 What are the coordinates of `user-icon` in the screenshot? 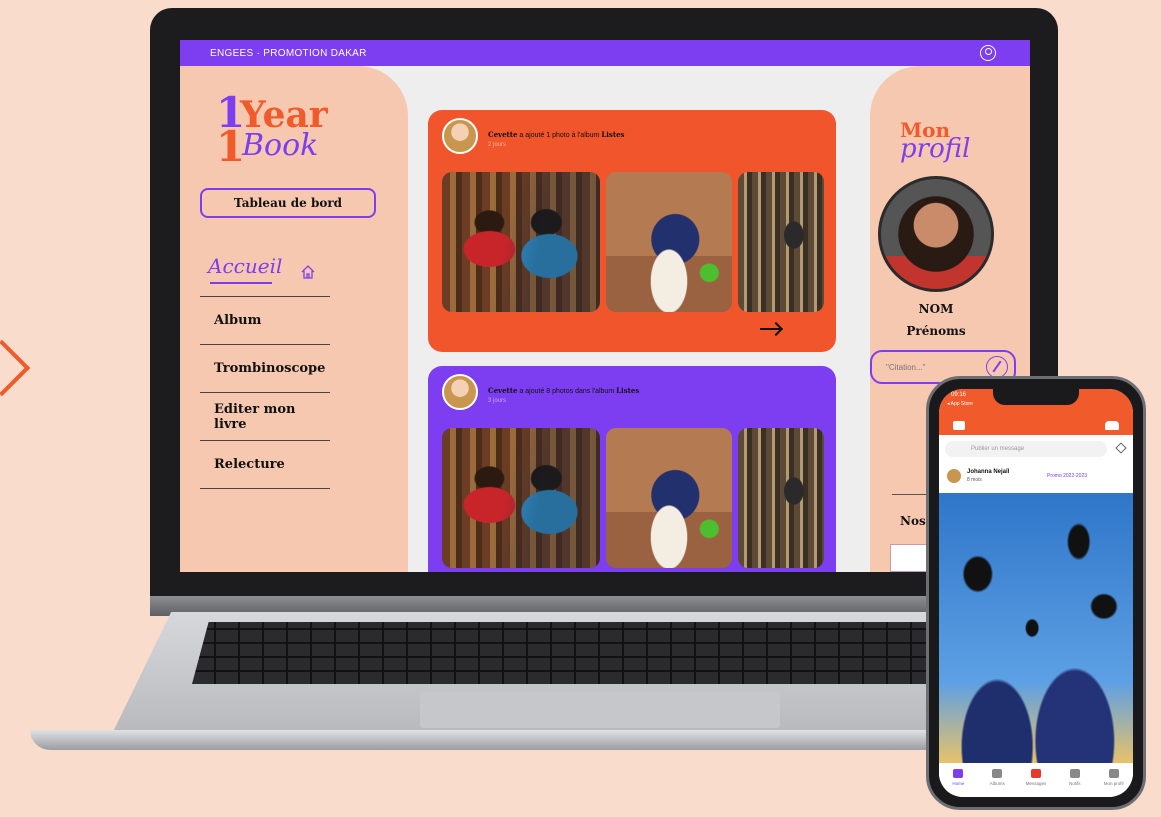 It's located at (1113, 773).